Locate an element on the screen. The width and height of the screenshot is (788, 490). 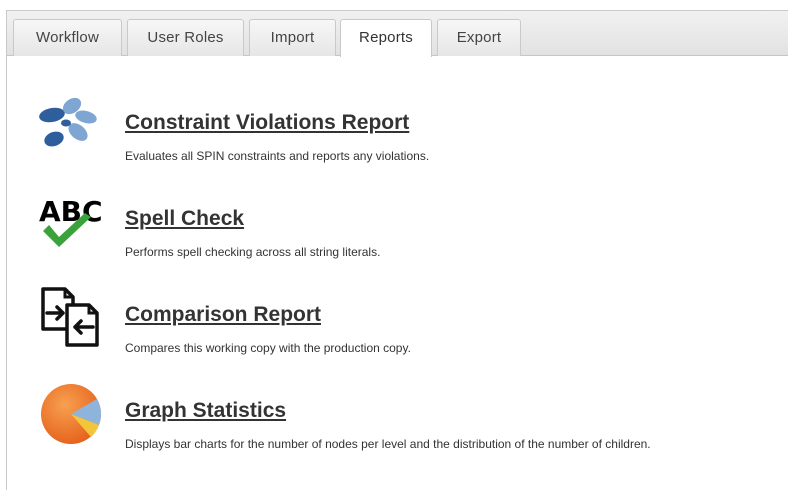
constraint-violations-report-link: Constraint Violations Report is located at coordinates (267, 123).